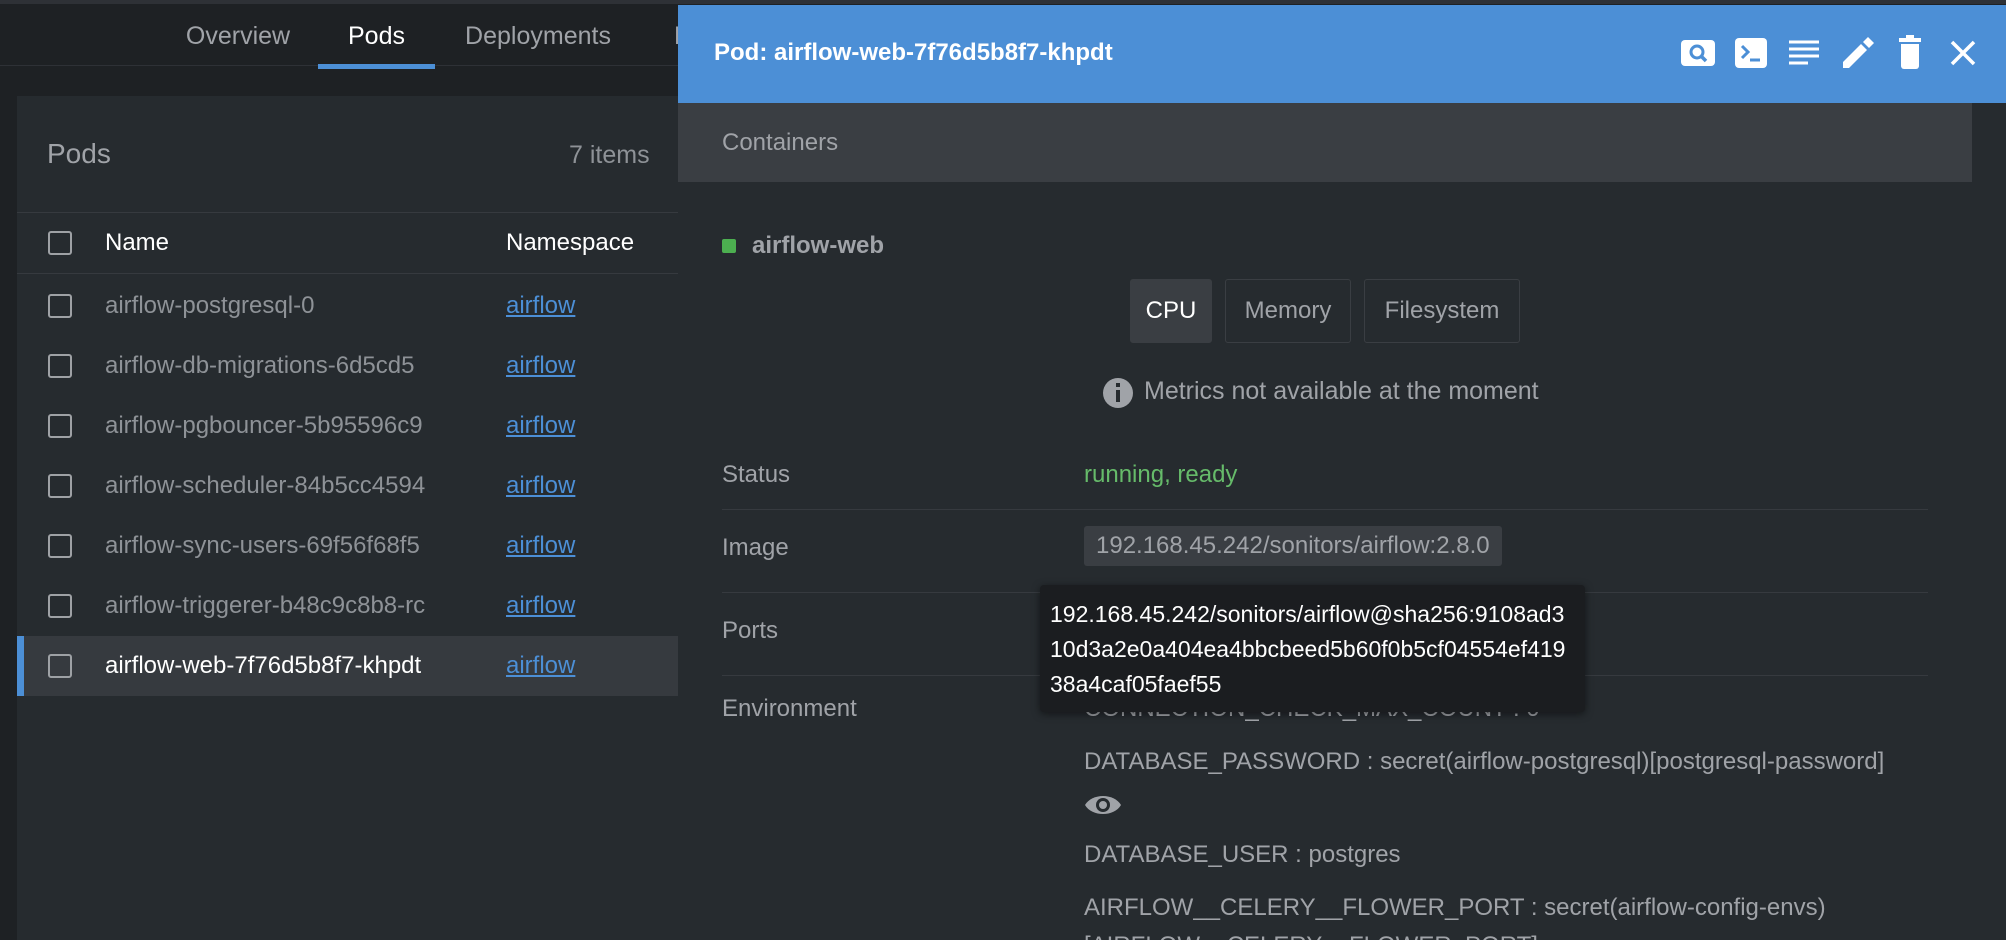 Image resolution: width=2006 pixels, height=940 pixels. Describe the element at coordinates (609, 155) in the screenshot. I see `item-count: 7 items` at that location.